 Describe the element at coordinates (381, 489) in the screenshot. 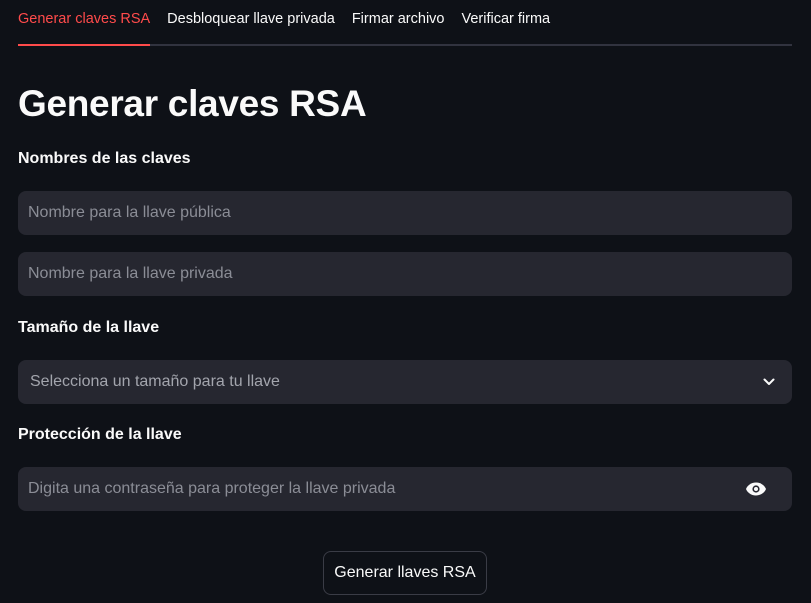

I see `password-input` at that location.